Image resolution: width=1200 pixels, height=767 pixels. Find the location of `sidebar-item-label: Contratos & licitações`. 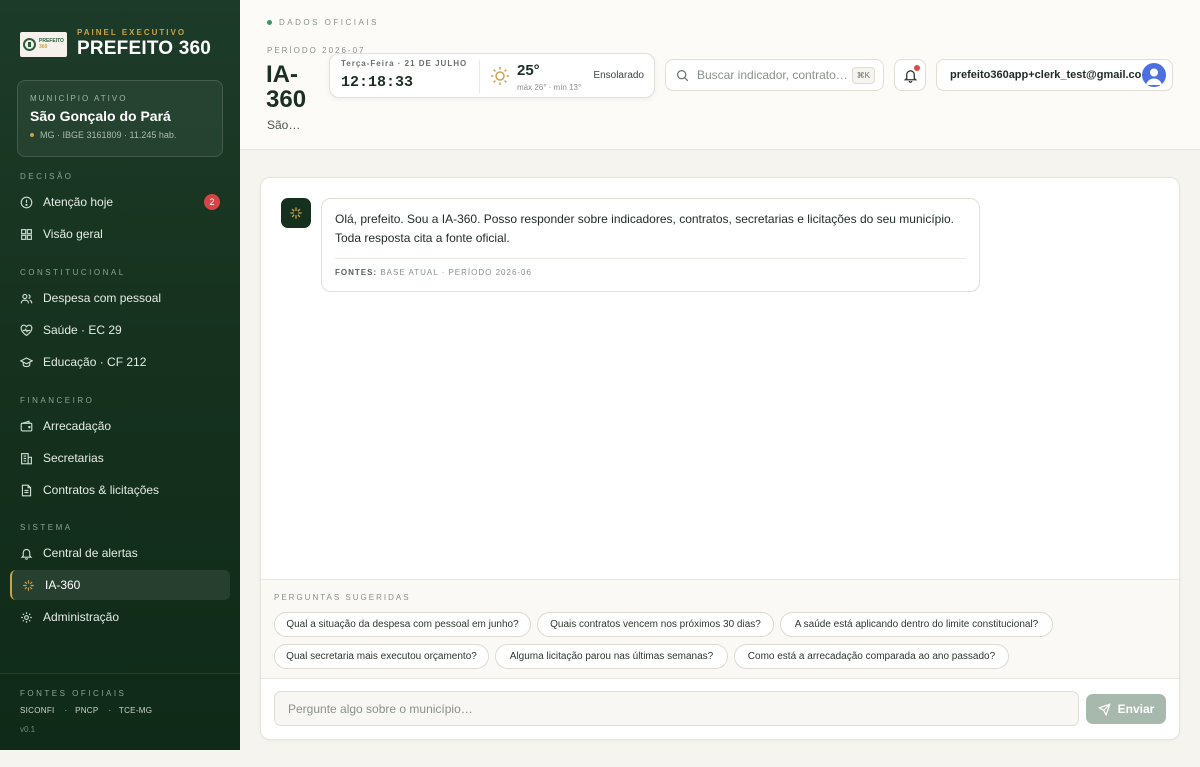

sidebar-item-label: Contratos & licitações is located at coordinates (101, 490).